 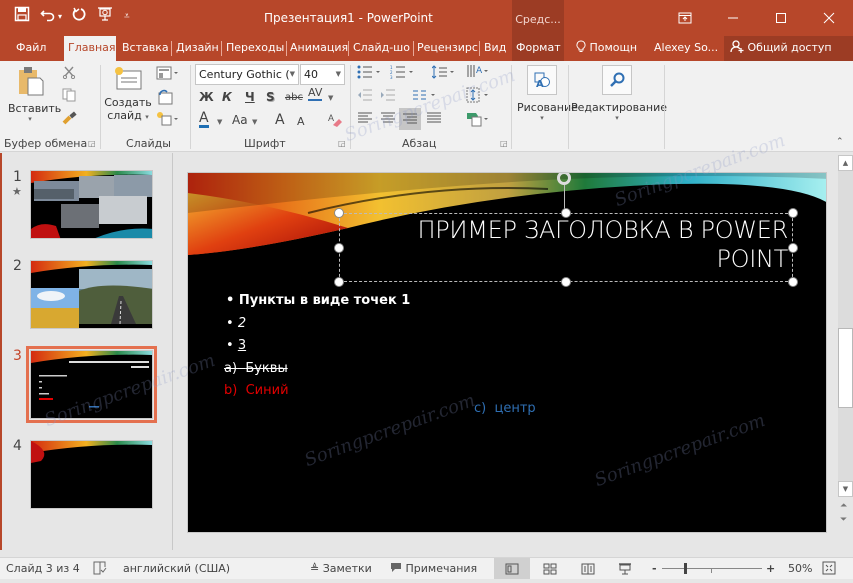 What do you see at coordinates (100, 569) in the screenshot?
I see `spellcheck-icon` at bounding box center [100, 569].